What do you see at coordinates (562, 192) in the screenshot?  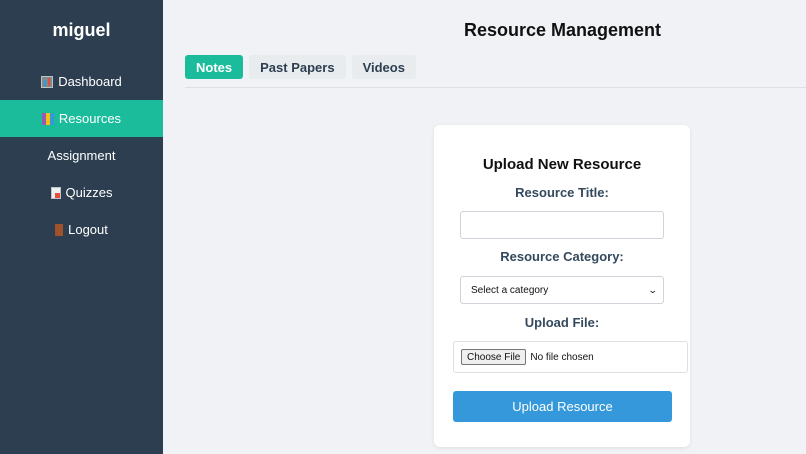 I see `resource-title-label: Resource Title:` at bounding box center [562, 192].